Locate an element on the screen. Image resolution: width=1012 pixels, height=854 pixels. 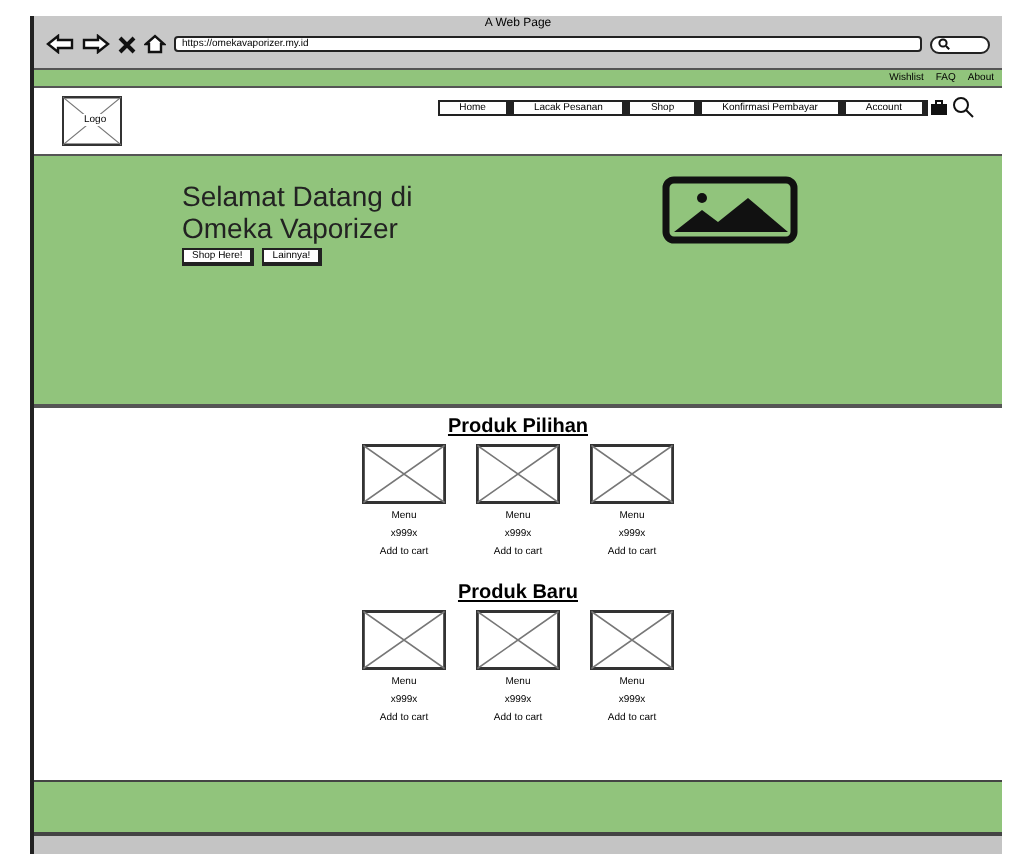
hero-title: Selamat Datang di Omeka Vaporizer is located at coordinates (298, 212).